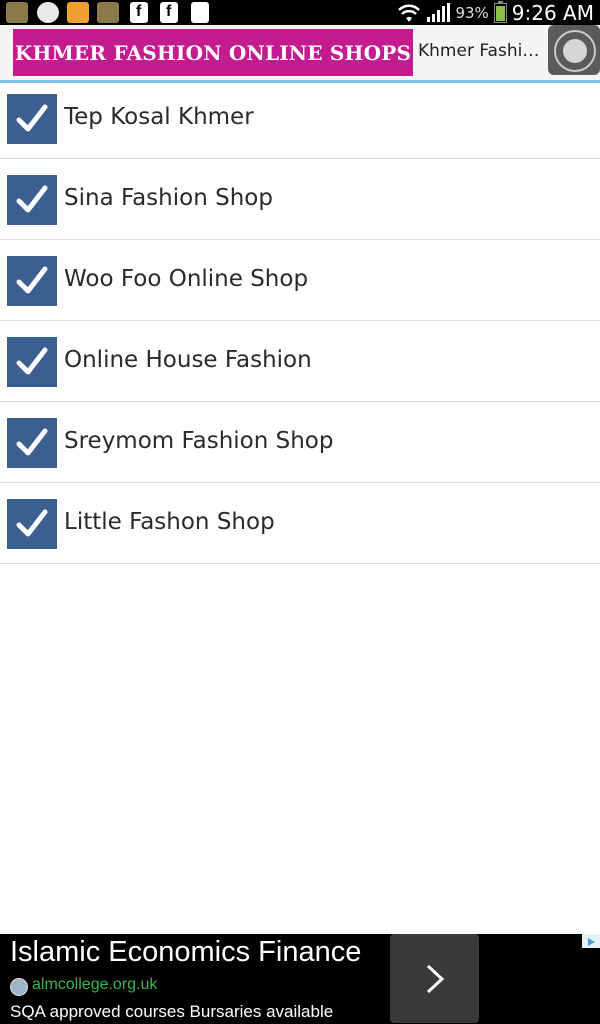 The height and width of the screenshot is (1024, 600). What do you see at coordinates (186, 279) in the screenshot?
I see `list-item-label: Woo Foo Online Shop` at bounding box center [186, 279].